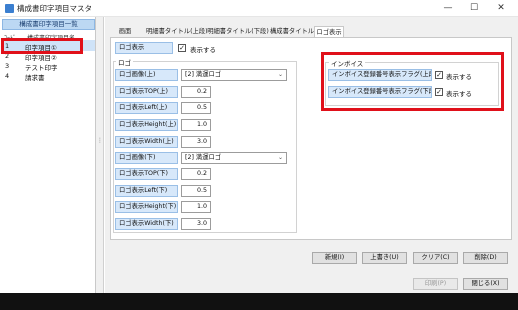  Describe the element at coordinates (474, 8) in the screenshot. I see `maximize-button: ☐` at that location.